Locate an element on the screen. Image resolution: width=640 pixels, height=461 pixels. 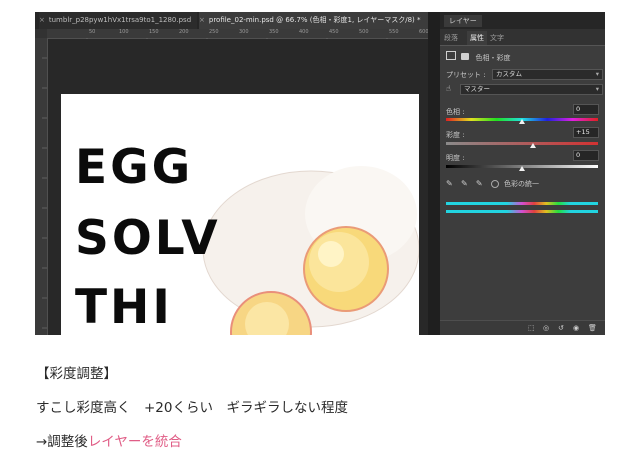
colorize-label: 色彩の統一 is located at coordinates (522, 184).